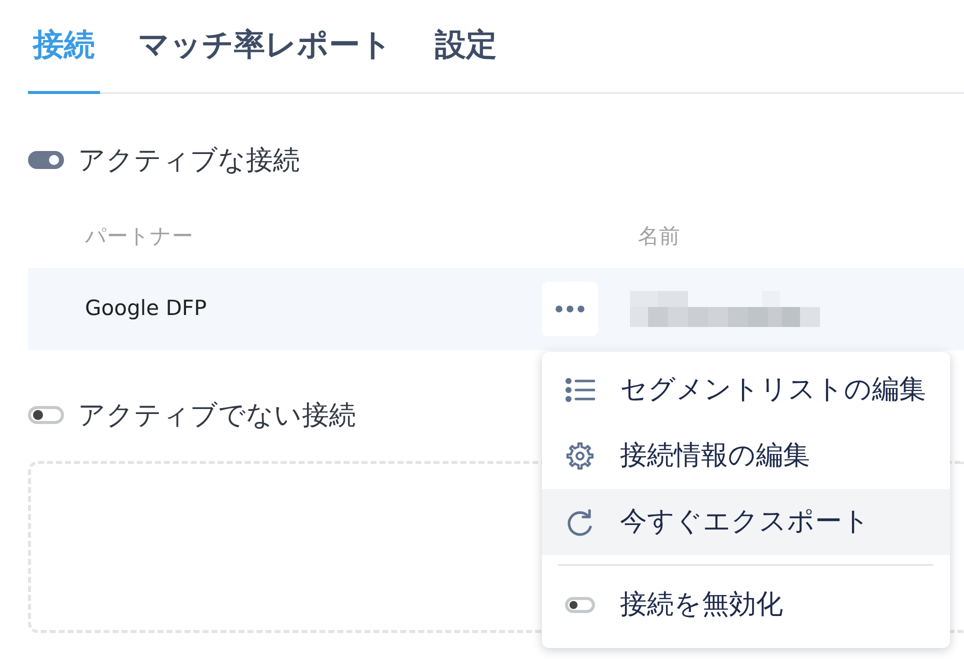  I want to click on column-header: パートナー, so click(139, 236).